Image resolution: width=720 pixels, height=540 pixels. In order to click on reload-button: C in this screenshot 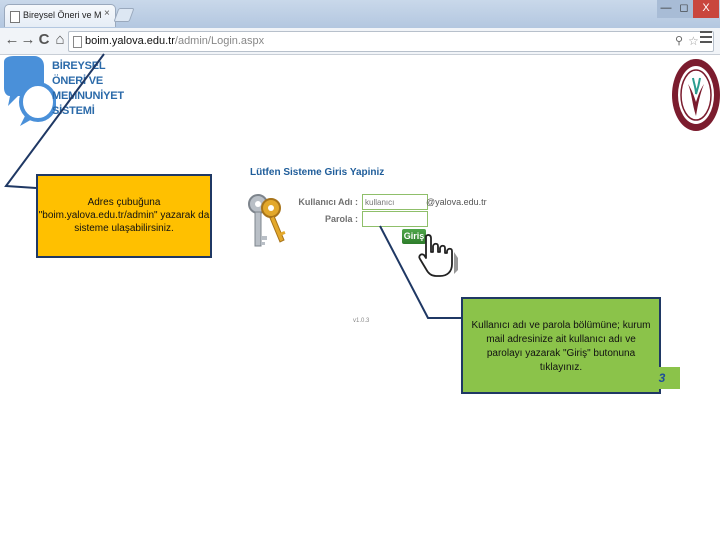, I will do `click(44, 40)`.